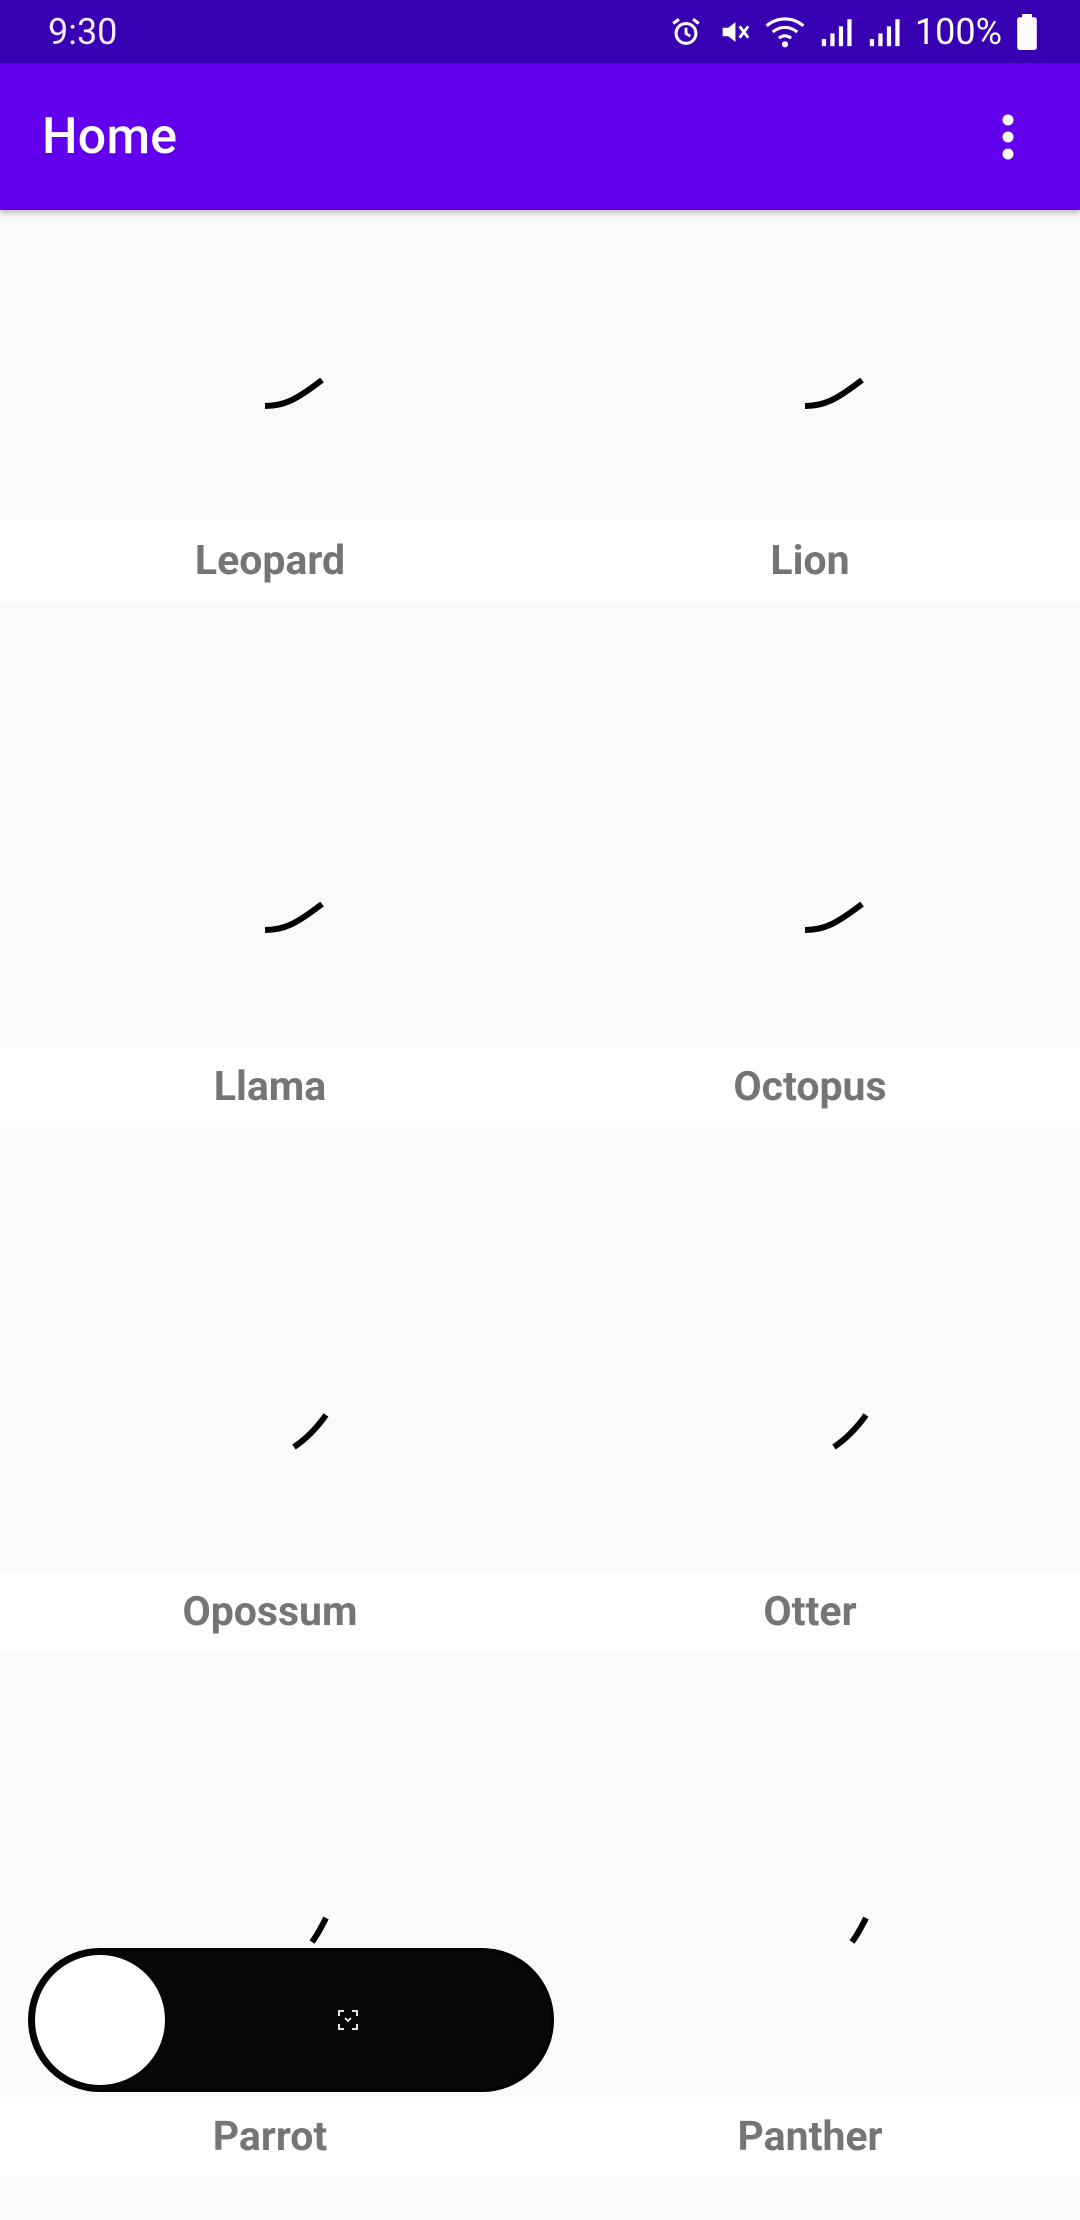 This screenshot has width=1080, height=2220. Describe the element at coordinates (83, 31) in the screenshot. I see `status-time: 9:30` at that location.